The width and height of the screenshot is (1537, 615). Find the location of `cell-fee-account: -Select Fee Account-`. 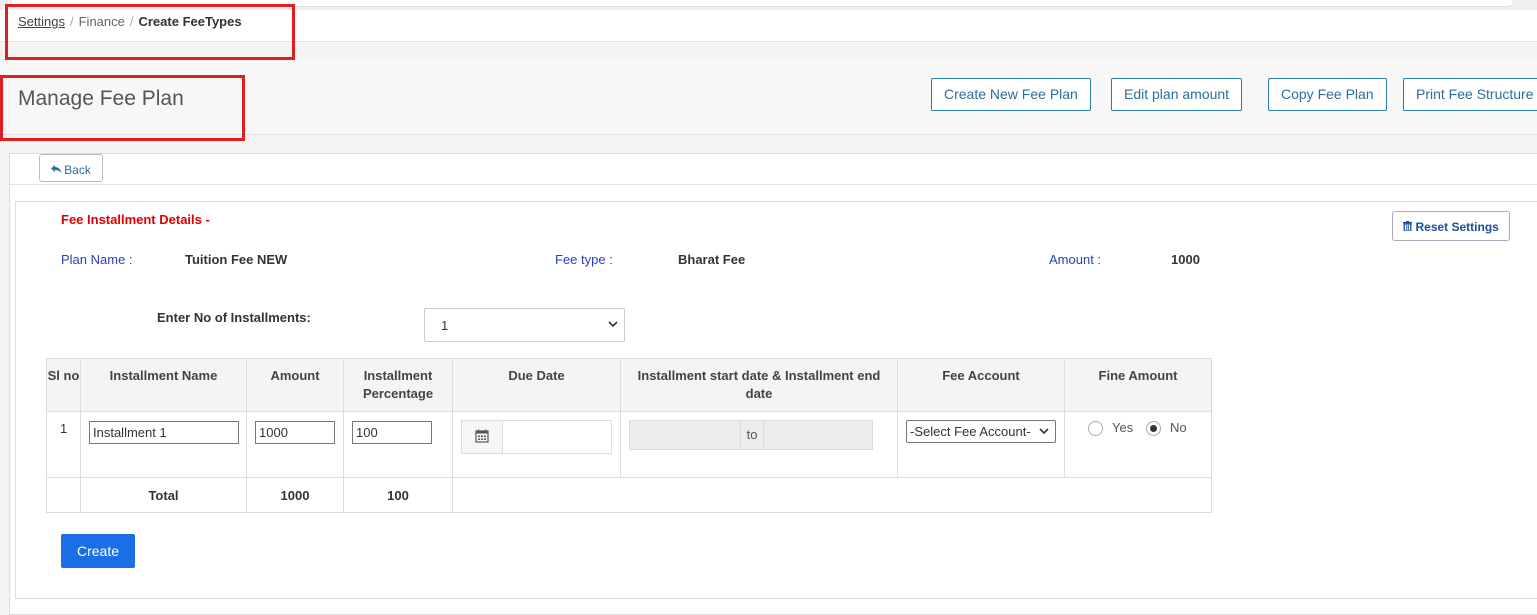

cell-fee-account: -Select Fee Account- is located at coordinates (981, 444).